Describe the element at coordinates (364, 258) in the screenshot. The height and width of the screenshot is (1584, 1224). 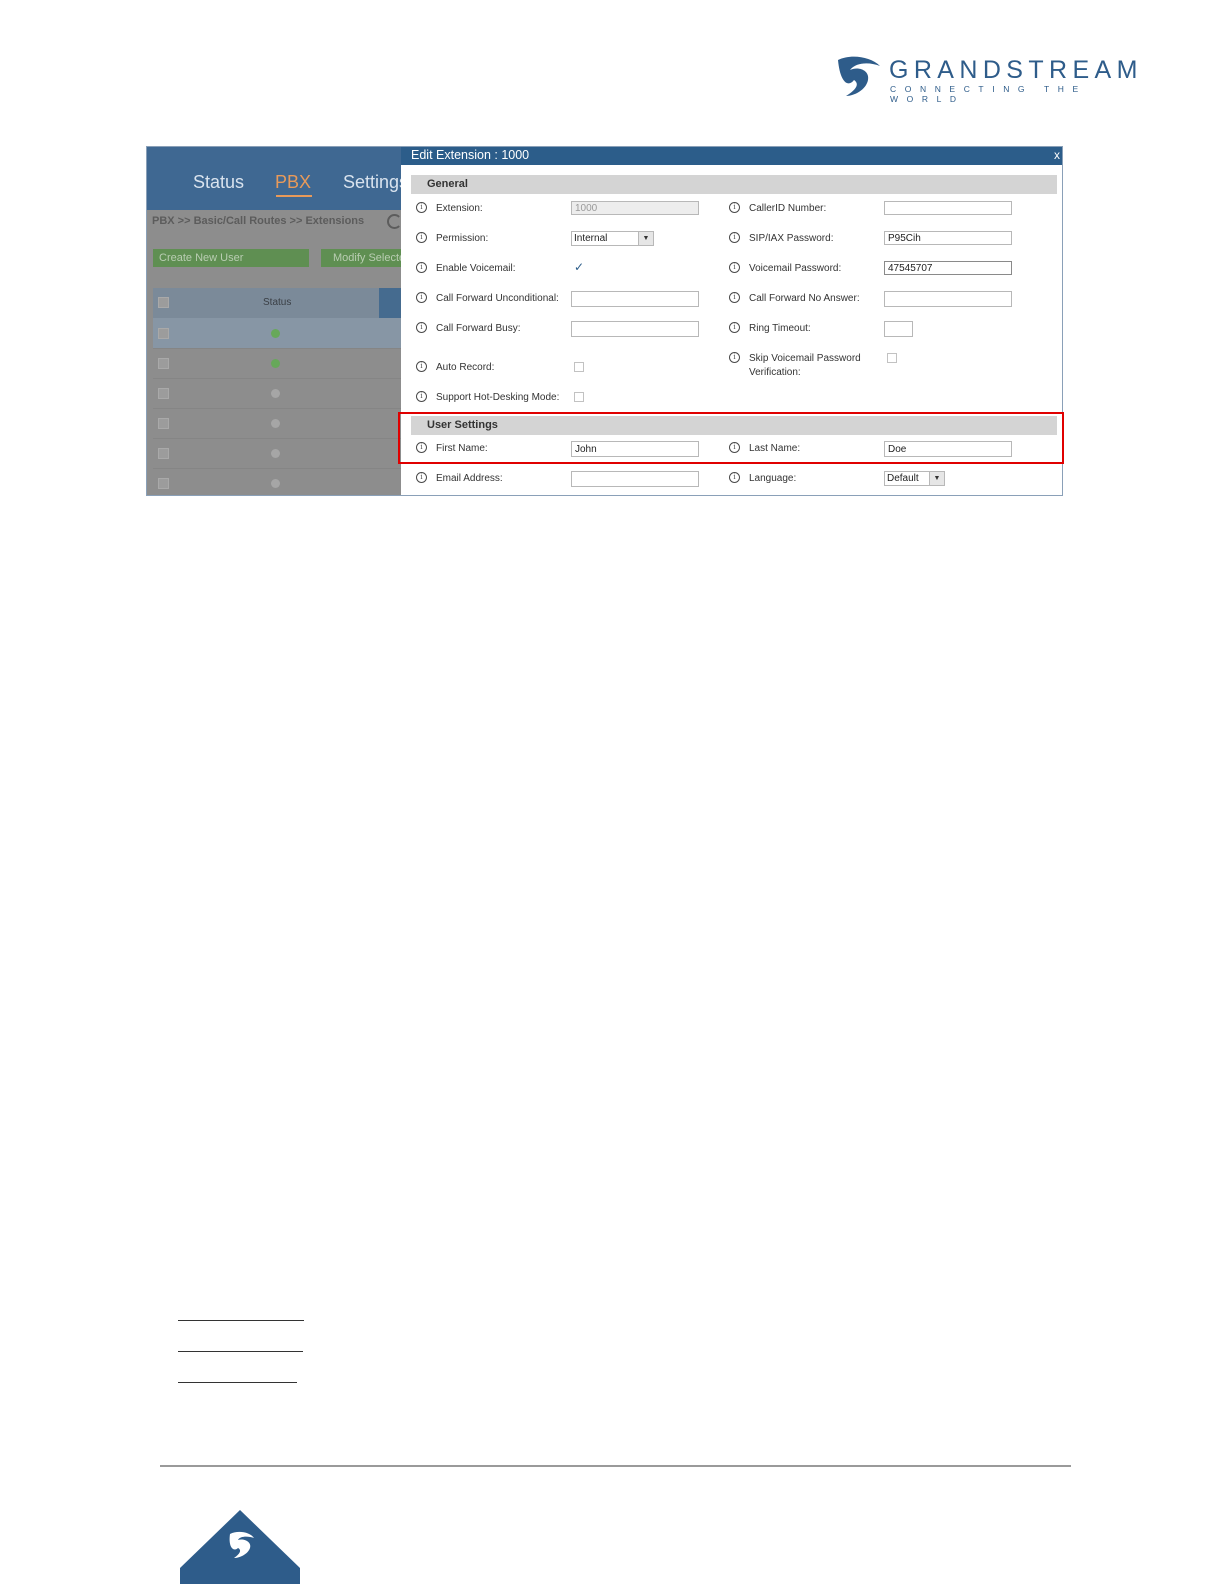
I see `modify-selected-button: Modify Selected` at that location.